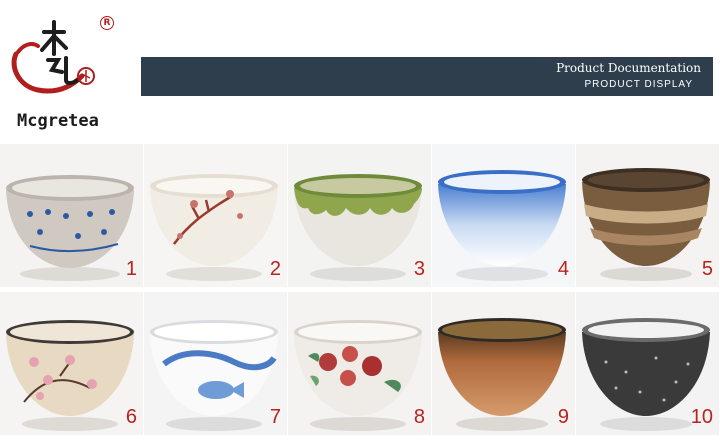  I want to click on product-tile-4: 4, so click(503, 215).